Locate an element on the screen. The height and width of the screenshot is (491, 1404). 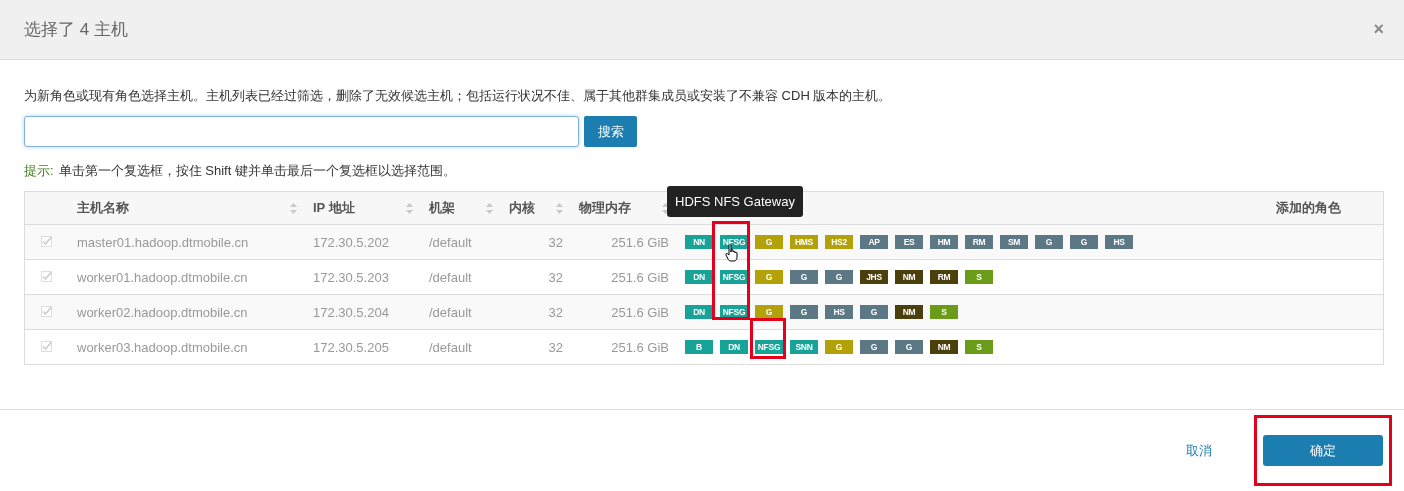
description-text: 为新角色或现有角色选择主机。主机列表已经过筛选，删除了无效候选主机；包括运行状况不佳、属于其他群集成员或安装了不兼容 CDH 版本的主机。 is located at coordinates (458, 96).